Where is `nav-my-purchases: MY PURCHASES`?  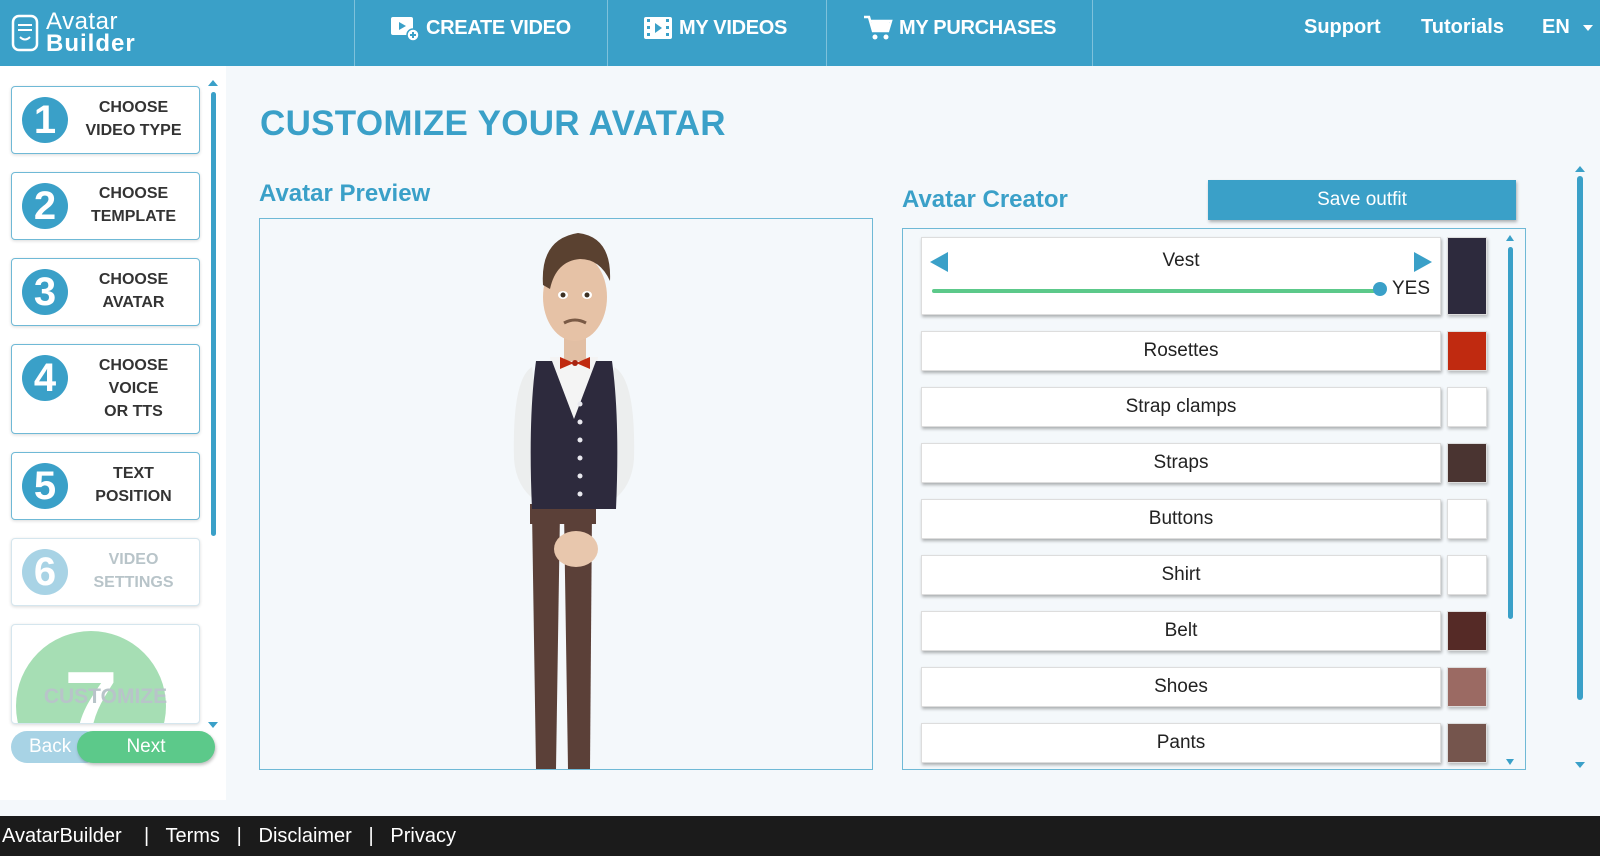 nav-my-purchases: MY PURCHASES is located at coordinates (959, 28).